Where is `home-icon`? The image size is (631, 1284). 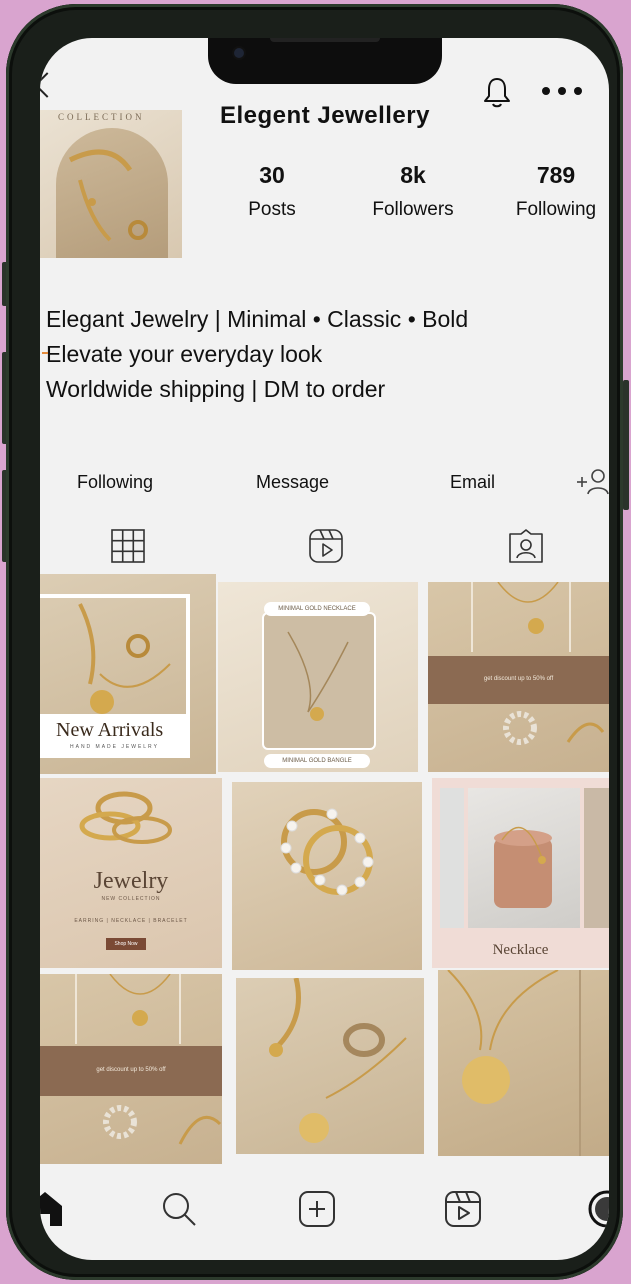
home-icon is located at coordinates (52, 1209).